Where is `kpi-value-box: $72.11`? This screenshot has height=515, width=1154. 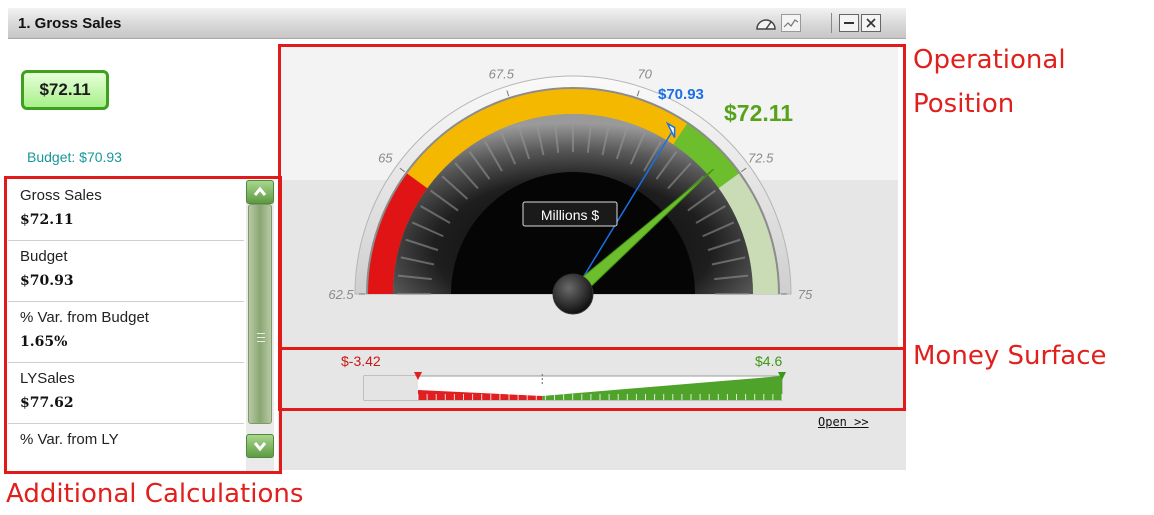 kpi-value-box: $72.11 is located at coordinates (65, 90).